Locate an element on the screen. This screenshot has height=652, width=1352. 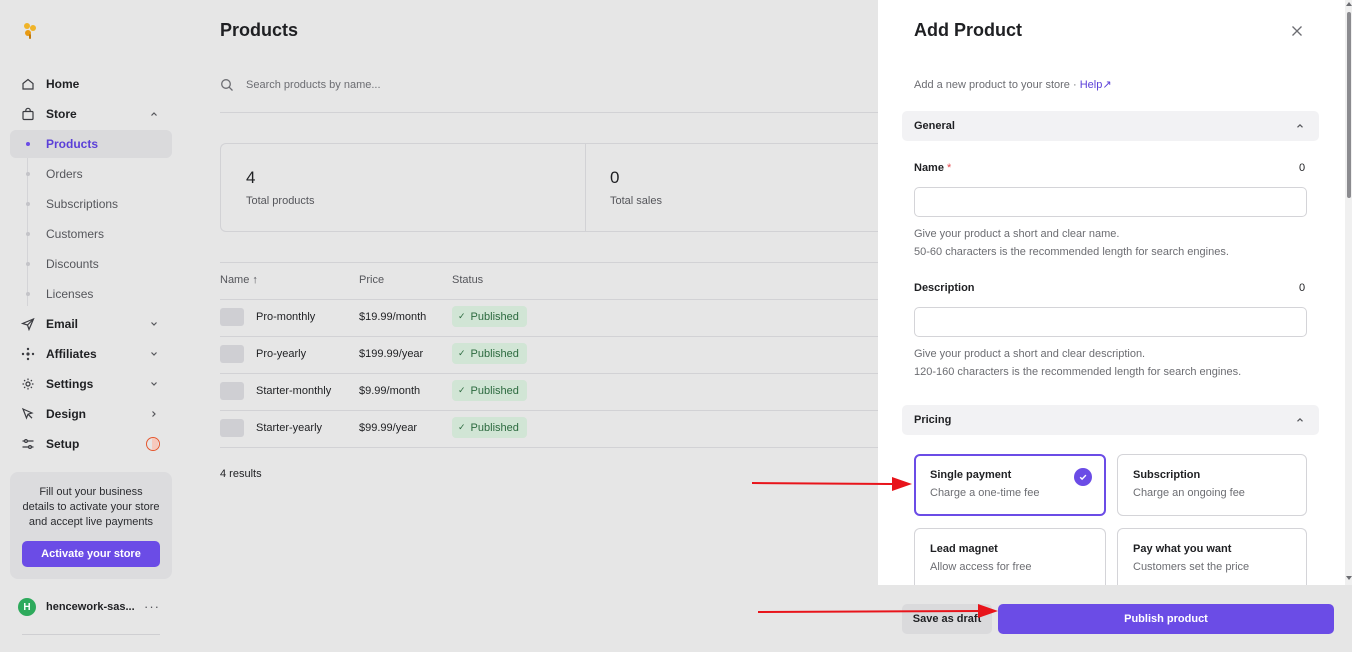
nav-design: Design is located at coordinates (91, 414).